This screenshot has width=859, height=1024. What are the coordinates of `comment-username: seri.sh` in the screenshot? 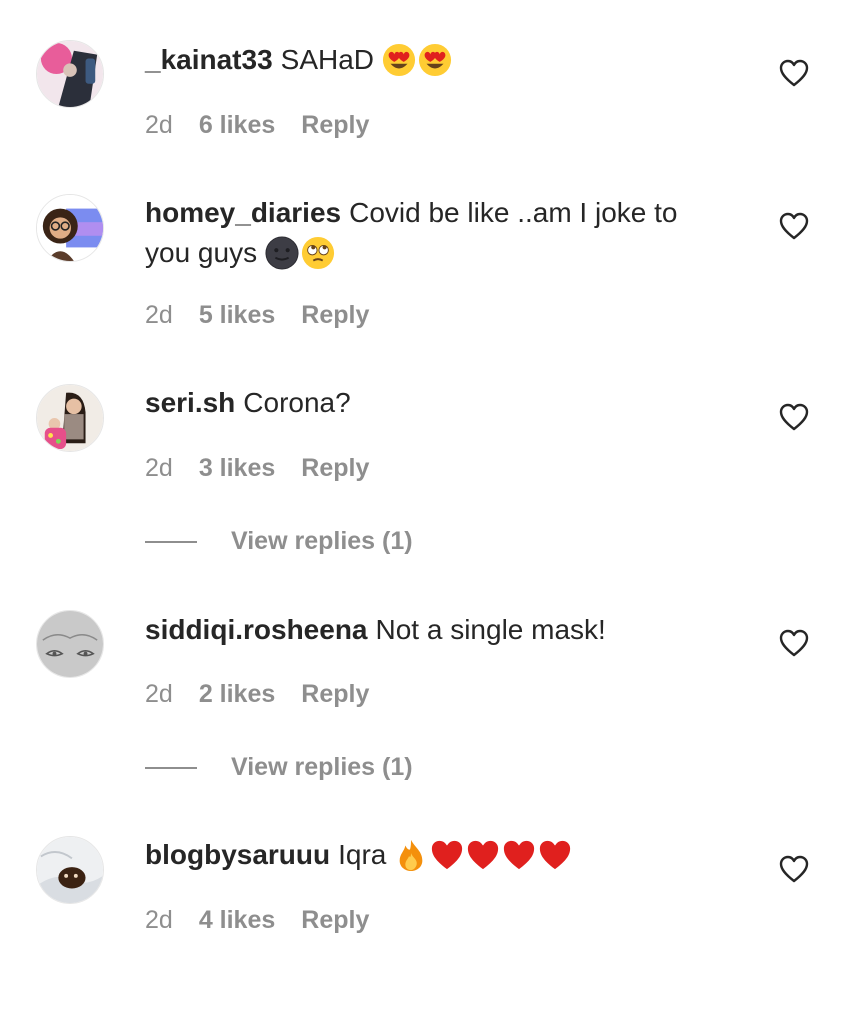 It's located at (190, 402).